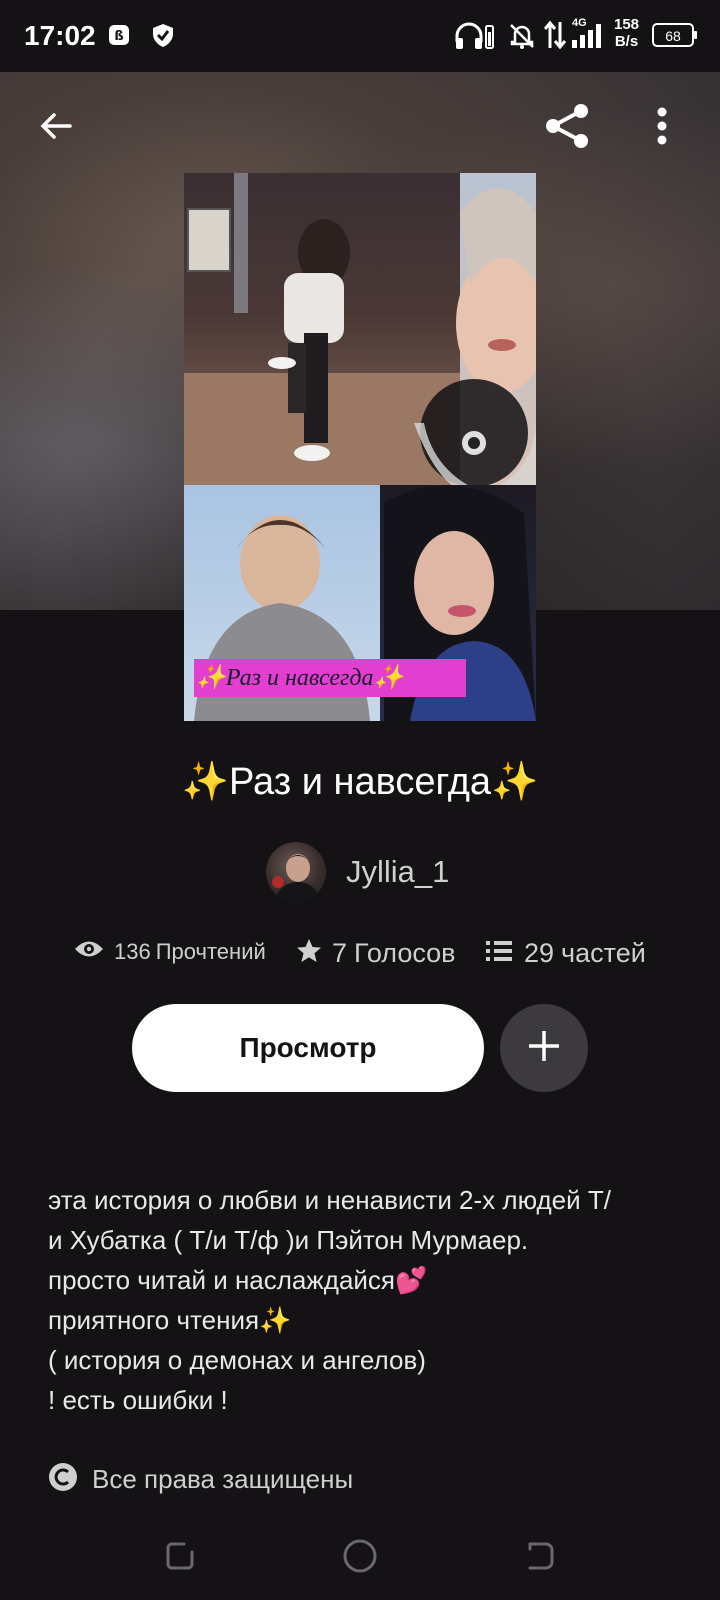 Image resolution: width=720 pixels, height=1600 pixels. I want to click on eye-icon, so click(89, 951).